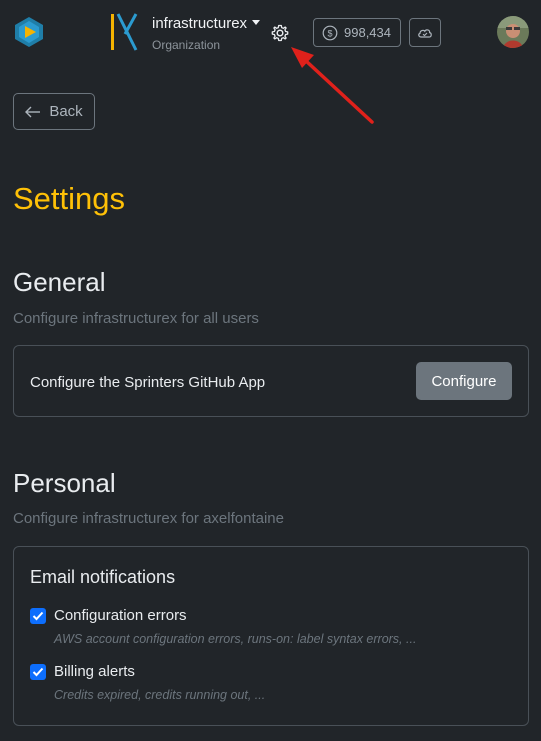 The width and height of the screenshot is (541, 741). I want to click on general-subtitle: Configure infrastructurex for all users, so click(136, 318).